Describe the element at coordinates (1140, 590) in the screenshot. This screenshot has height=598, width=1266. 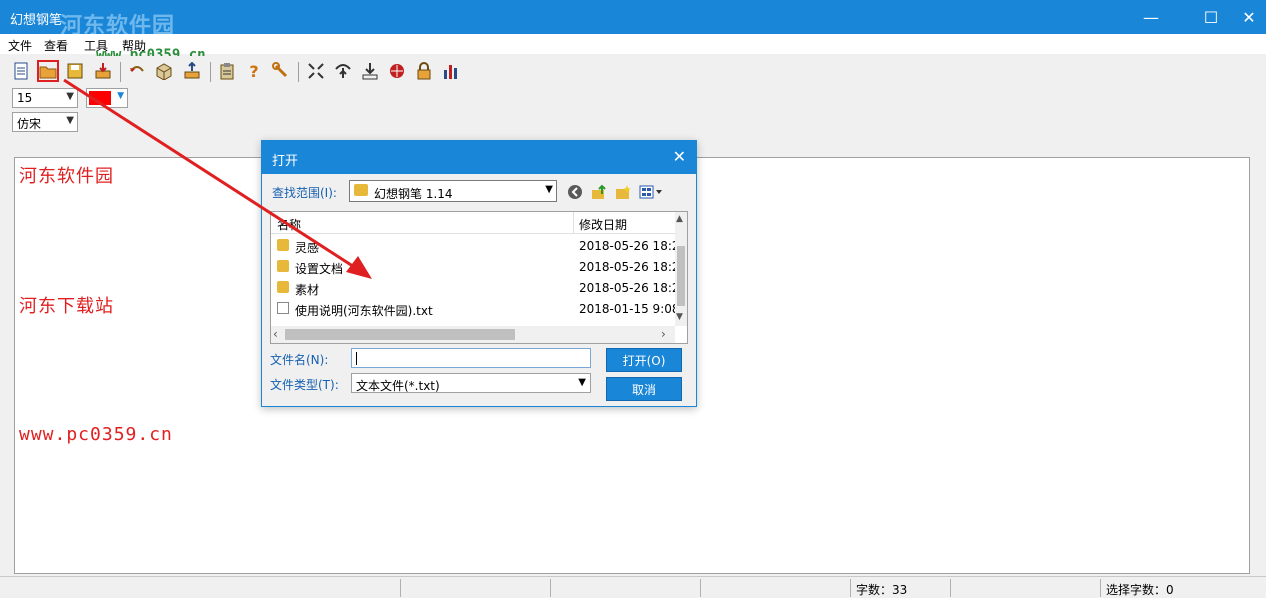
I see `selected-count: 选择字数：0` at that location.